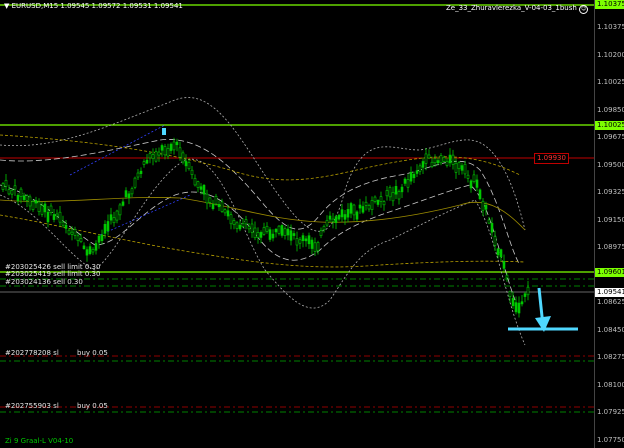 This screenshot has height=448, width=624. What do you see at coordinates (44, 282) in the screenshot?
I see `order-sell: #203024136 sell 0.30` at bounding box center [44, 282].